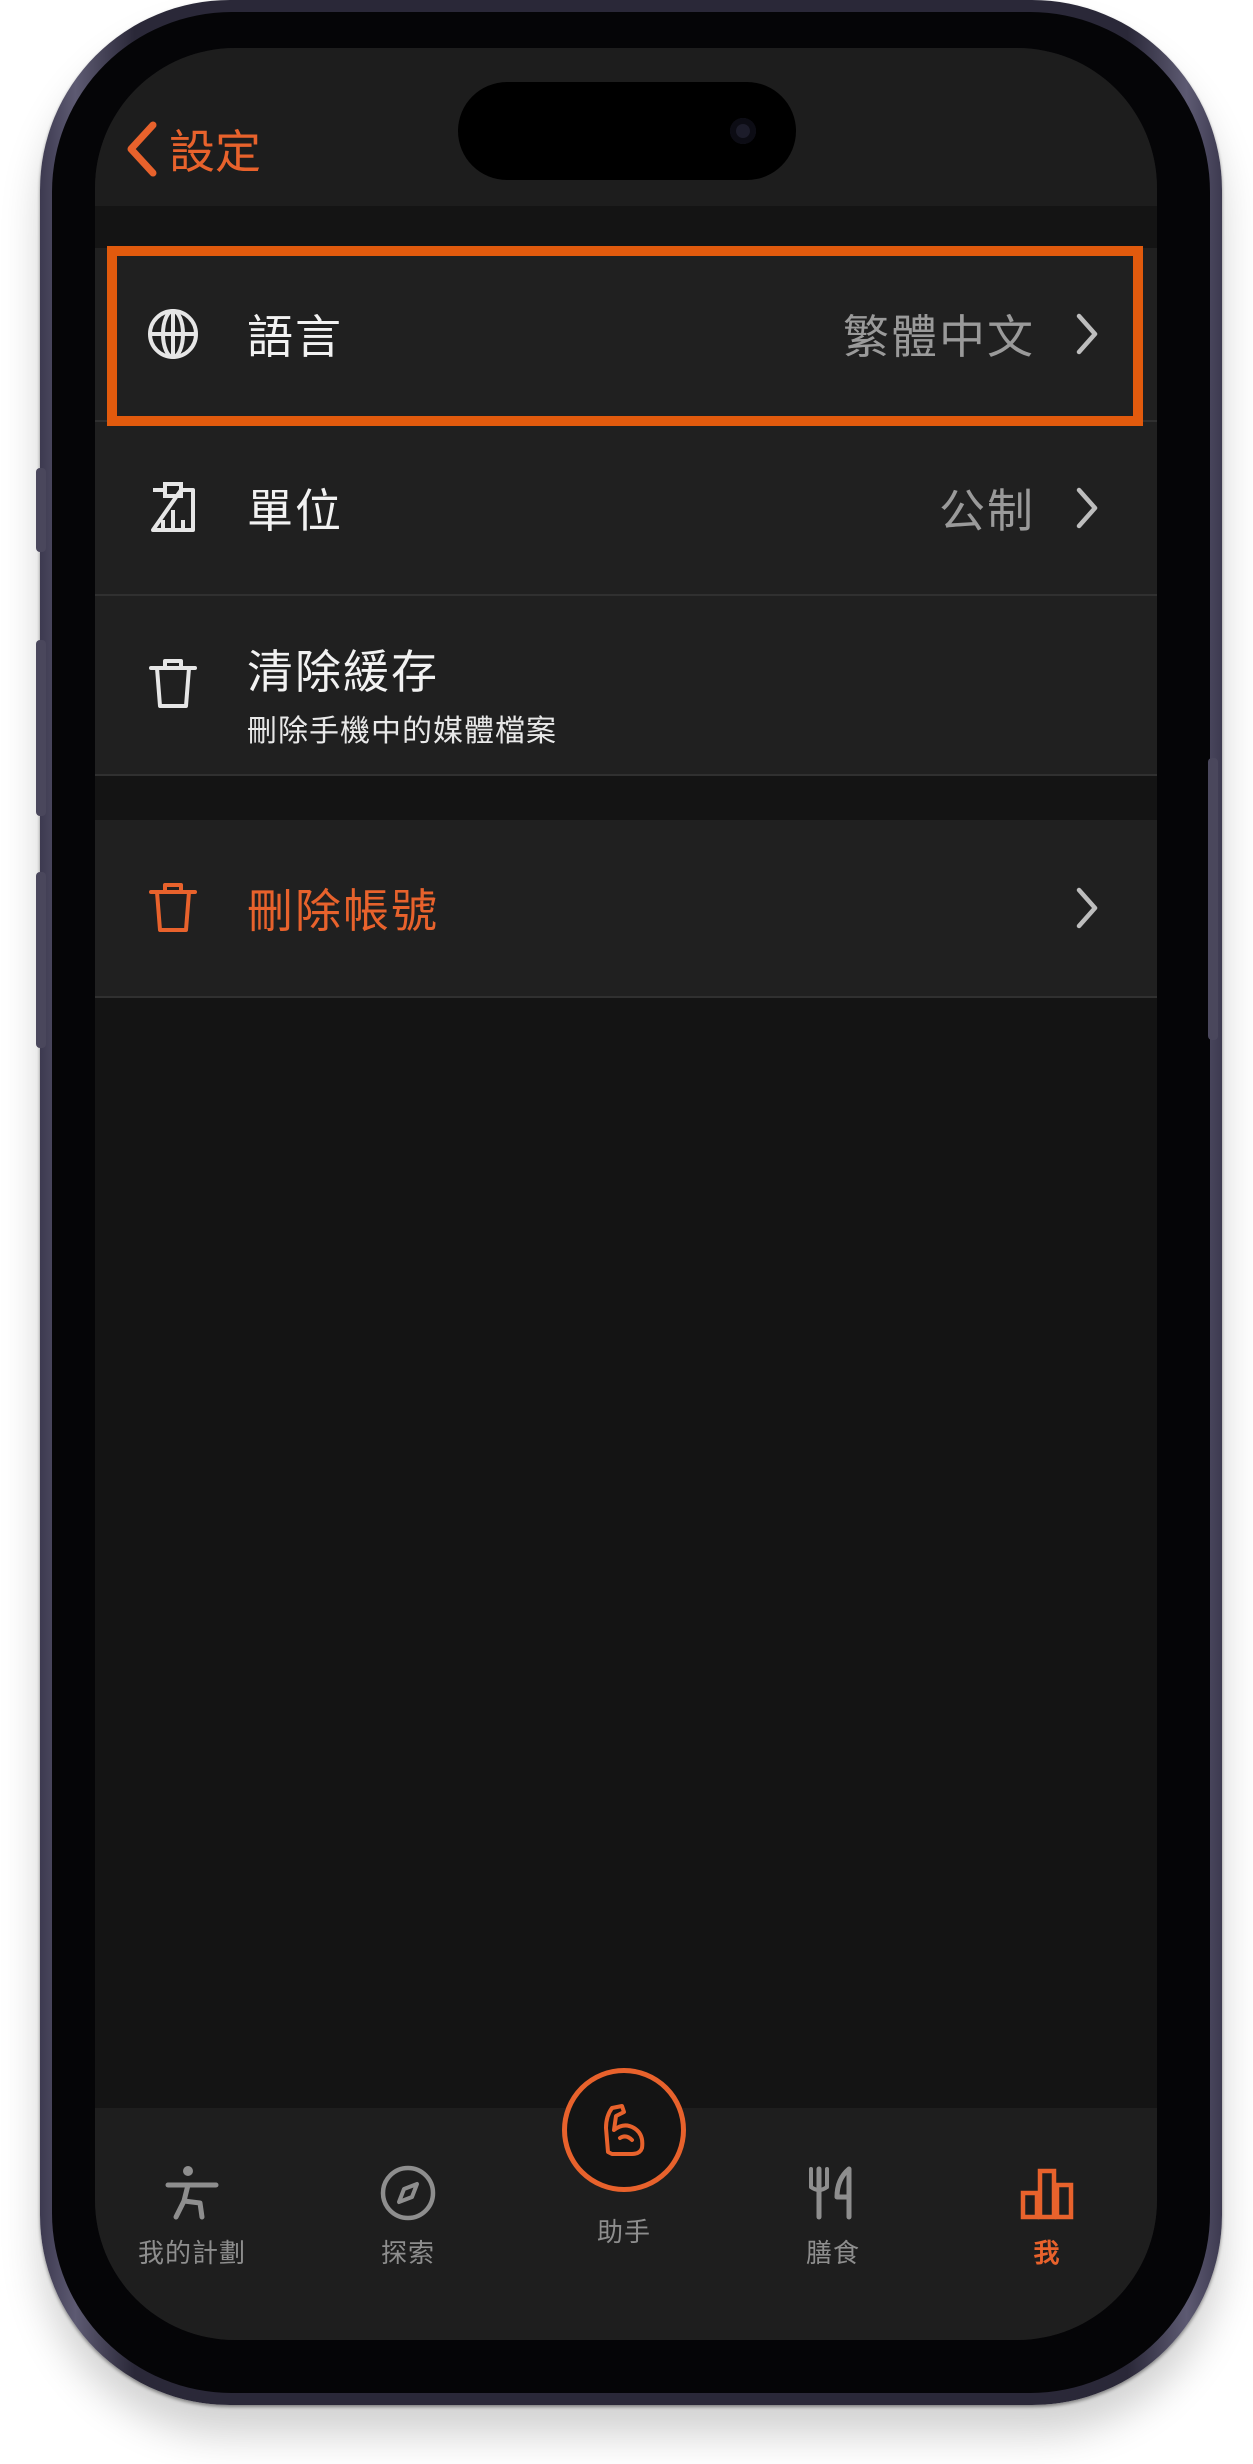 The height and width of the screenshot is (2464, 1253). I want to click on tab-label: 探索, so click(407, 2254).